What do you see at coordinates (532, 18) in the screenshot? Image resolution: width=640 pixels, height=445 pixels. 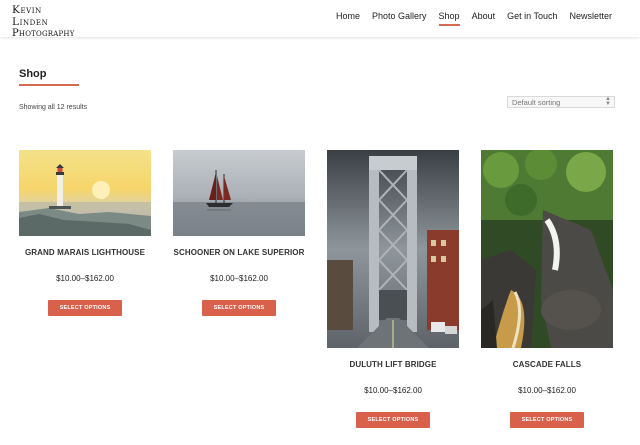 I see `nav-get-in-touch: Get in Touch` at bounding box center [532, 18].